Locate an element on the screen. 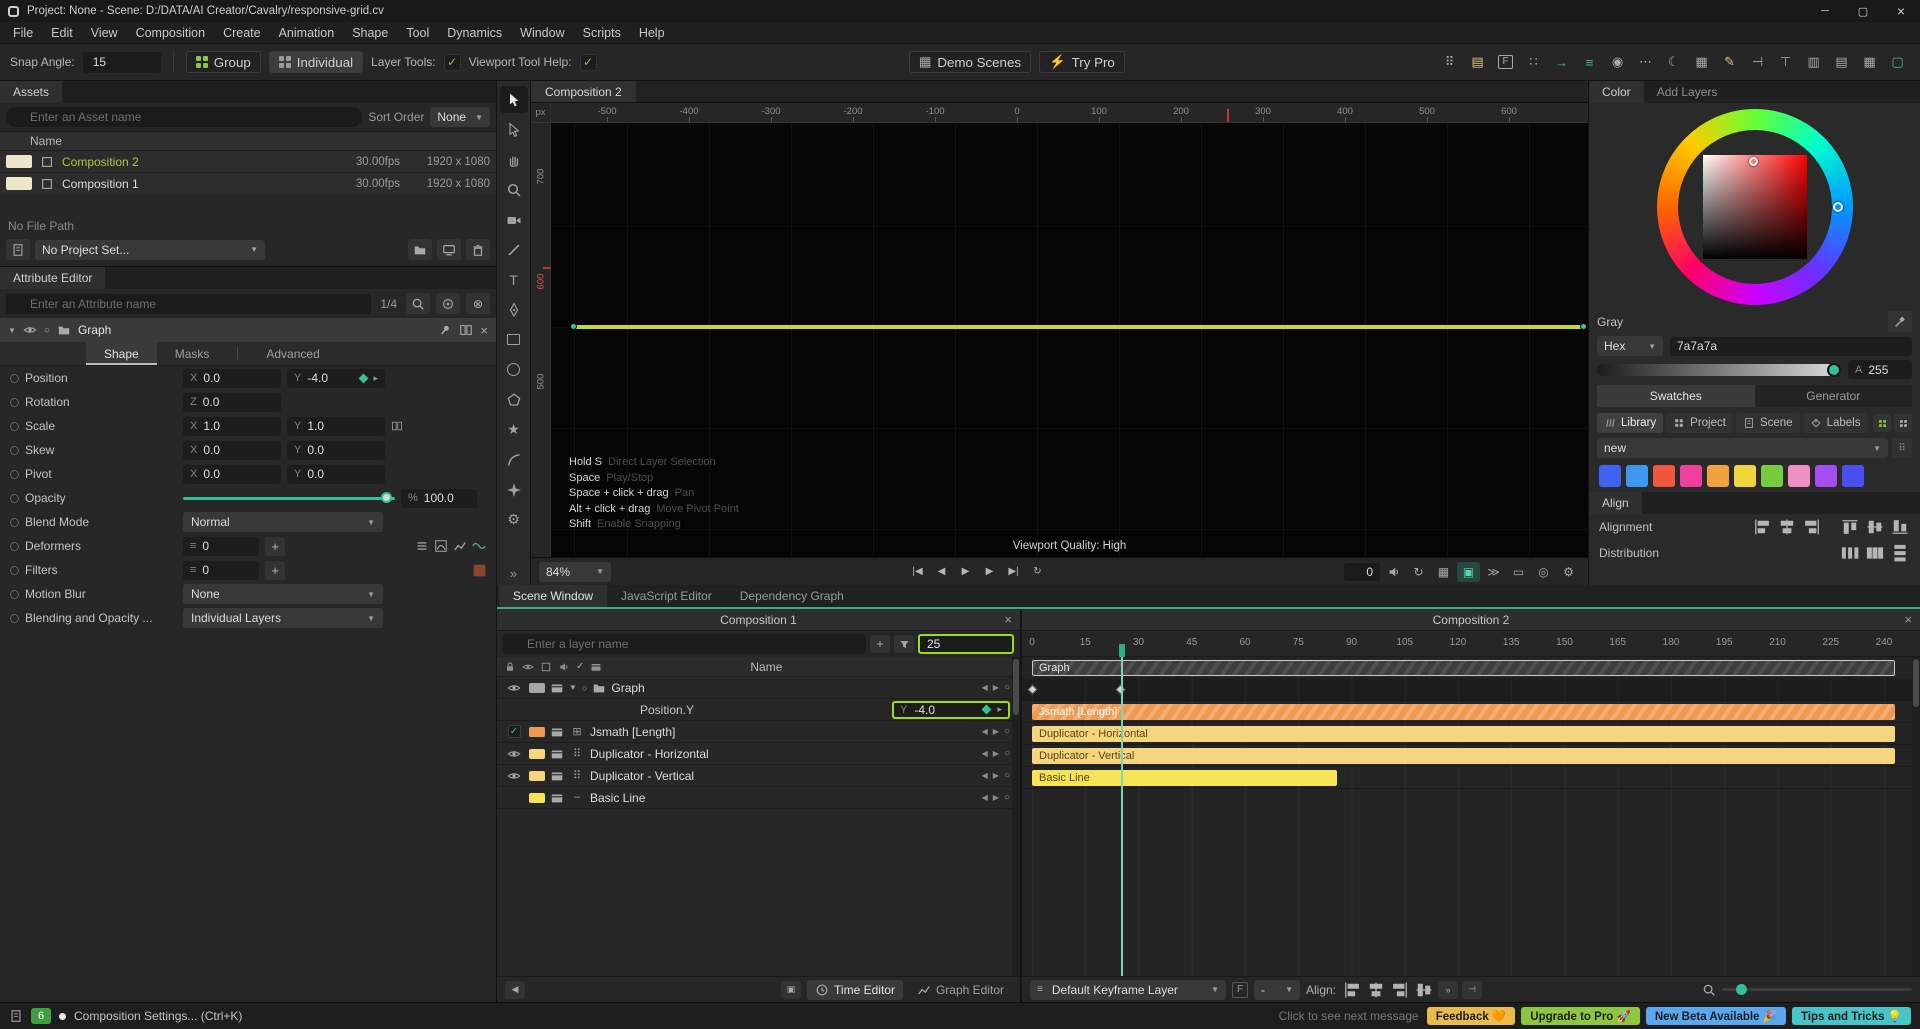  vertical-ruler: 700 600 500 is located at coordinates (541, 340).